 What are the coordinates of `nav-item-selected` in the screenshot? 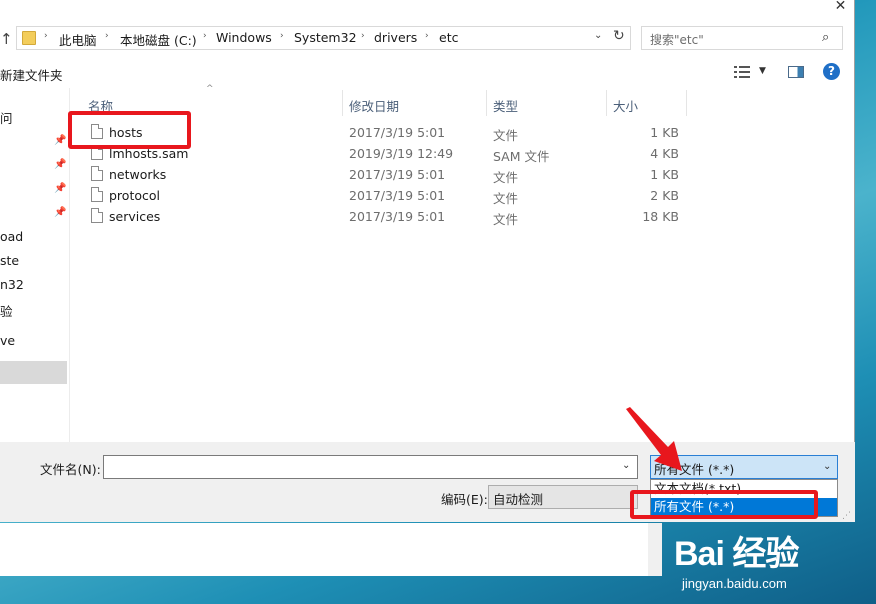 It's located at (33, 372).